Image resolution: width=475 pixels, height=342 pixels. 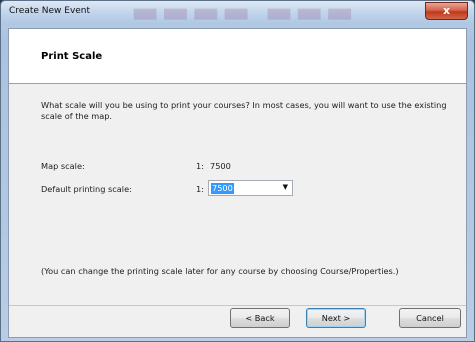 I want to click on map-scale-value: 7500, so click(x=220, y=166).